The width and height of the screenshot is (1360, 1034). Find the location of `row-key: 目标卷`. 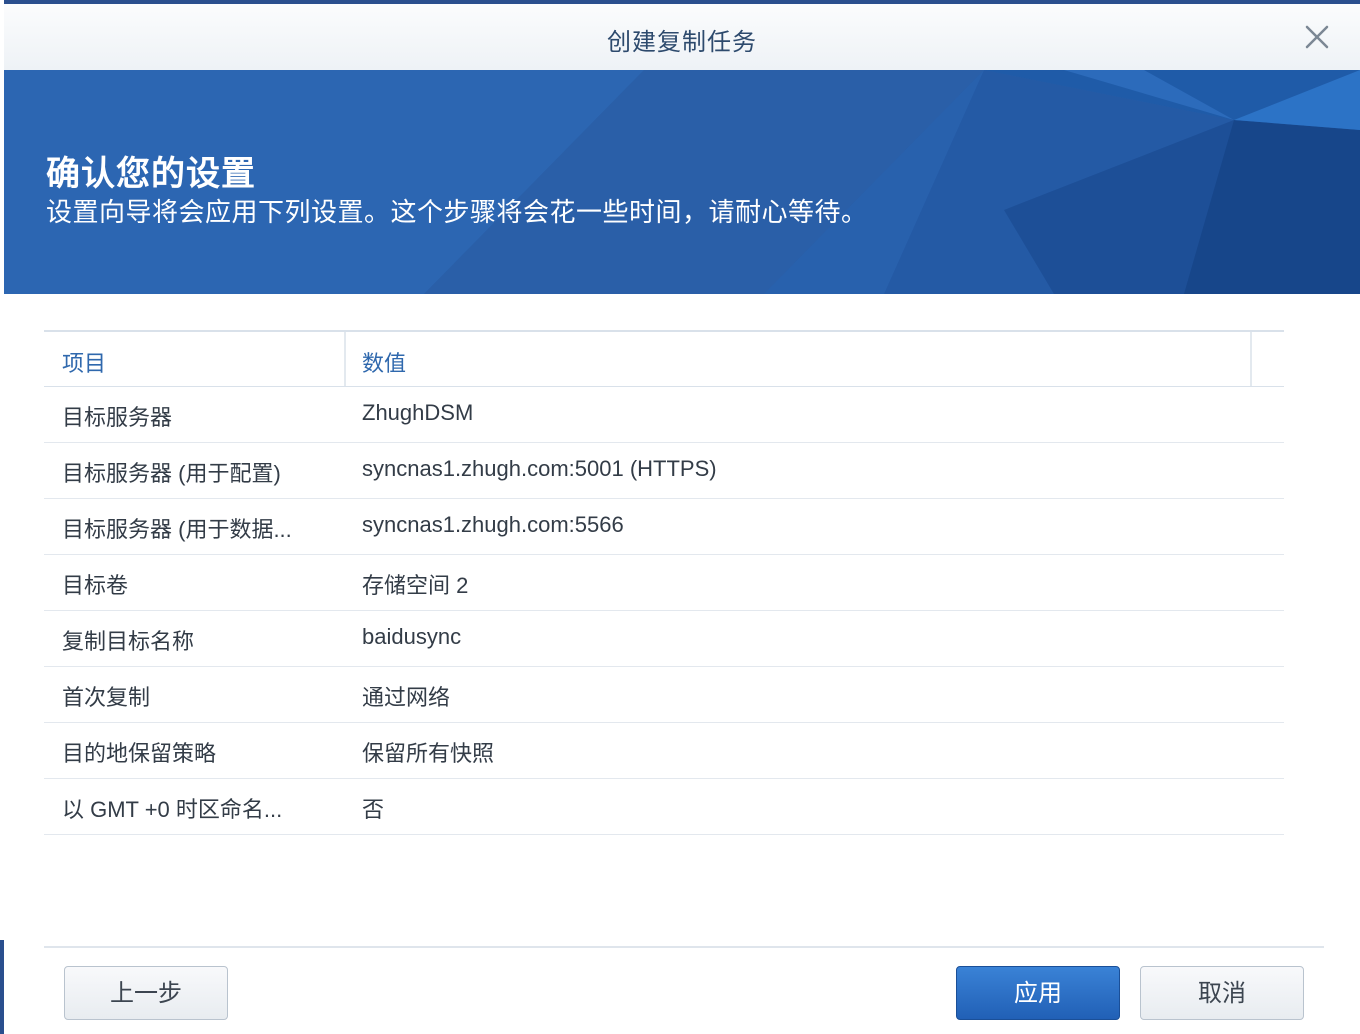

row-key: 目标卷 is located at coordinates (95, 585).